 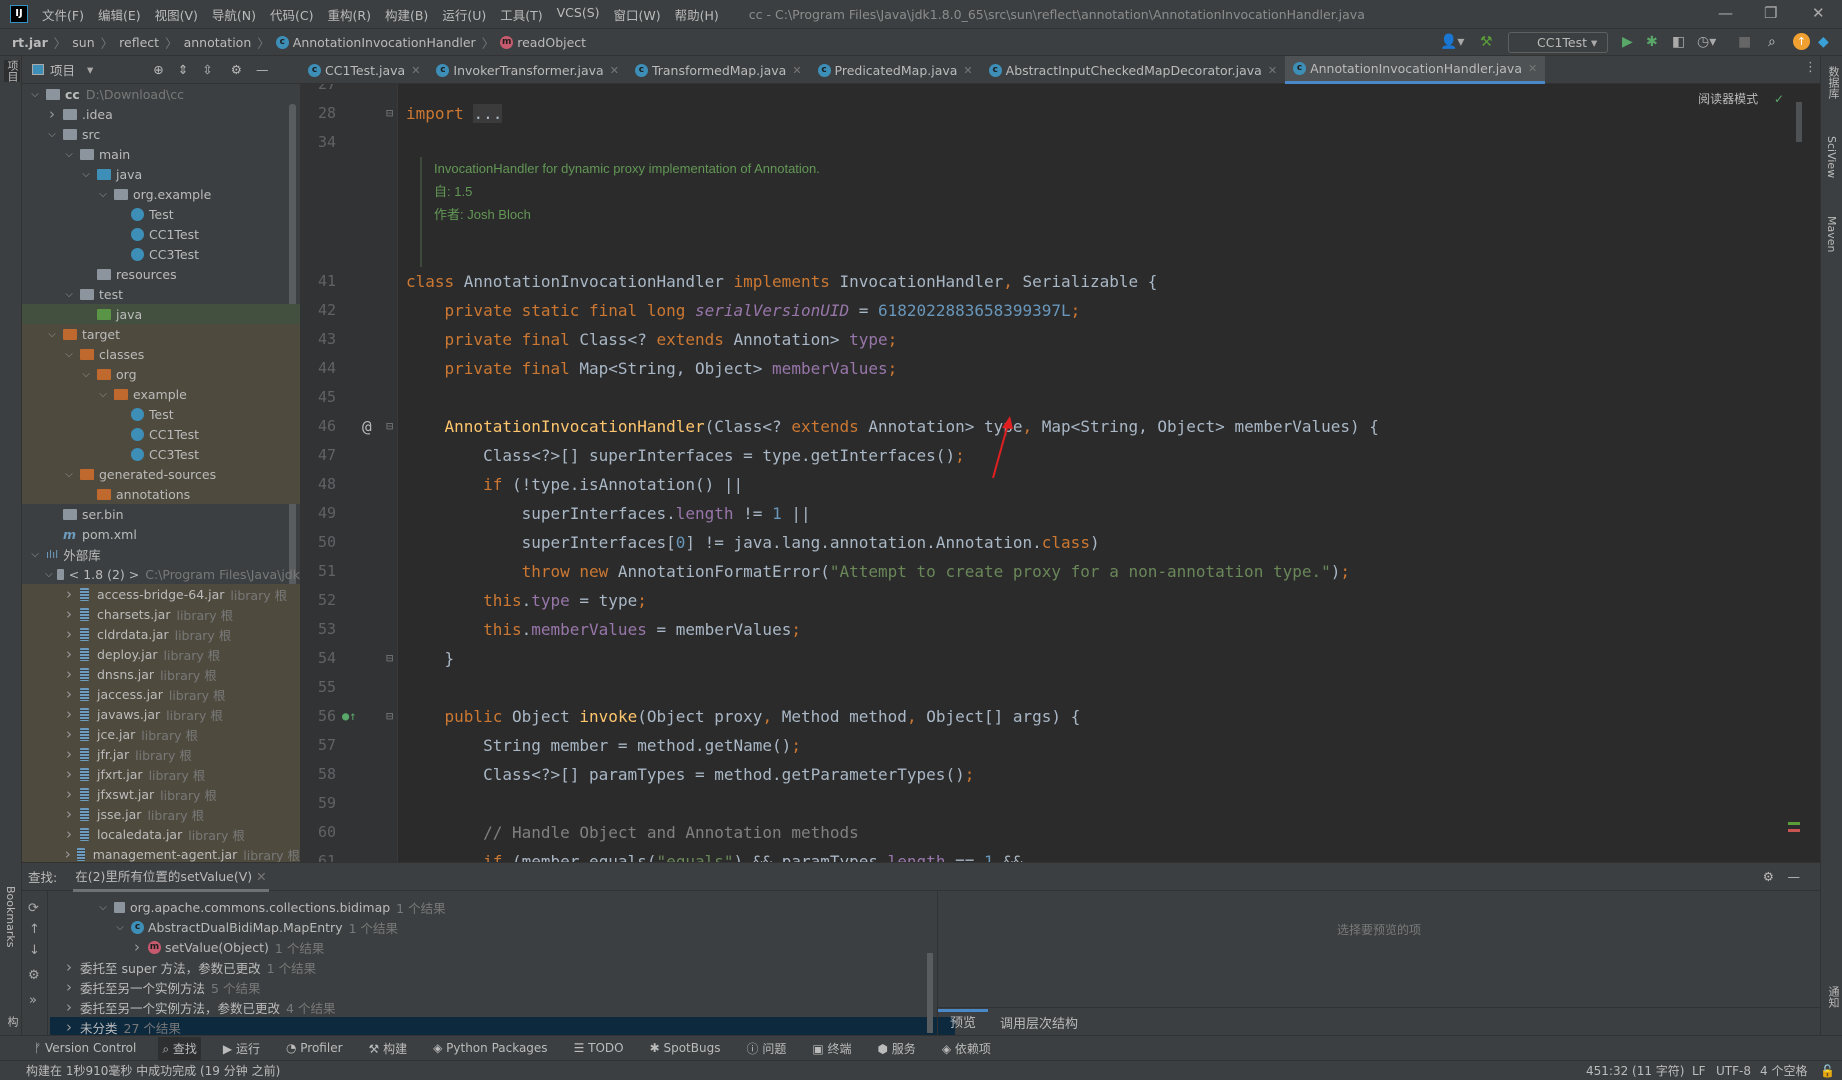 What do you see at coordinates (367, 426) in the screenshot?
I see `annotation-gutter-icon: @` at bounding box center [367, 426].